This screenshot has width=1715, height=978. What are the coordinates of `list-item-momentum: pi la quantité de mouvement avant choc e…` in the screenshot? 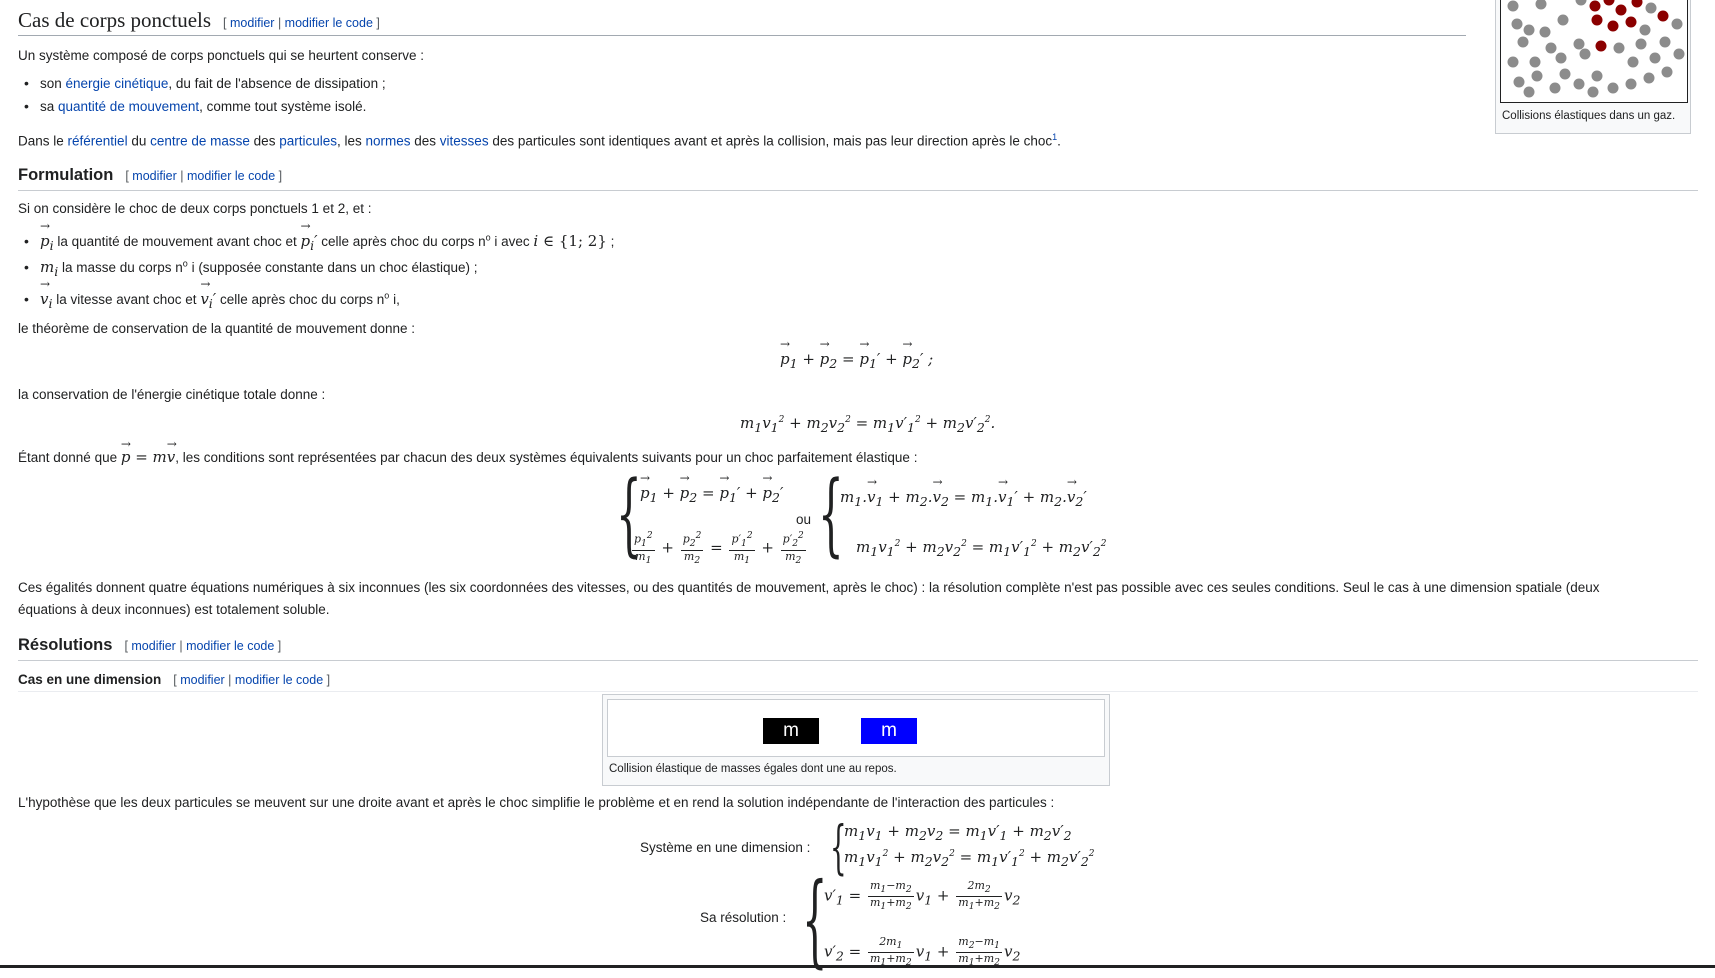 It's located at (319, 236).